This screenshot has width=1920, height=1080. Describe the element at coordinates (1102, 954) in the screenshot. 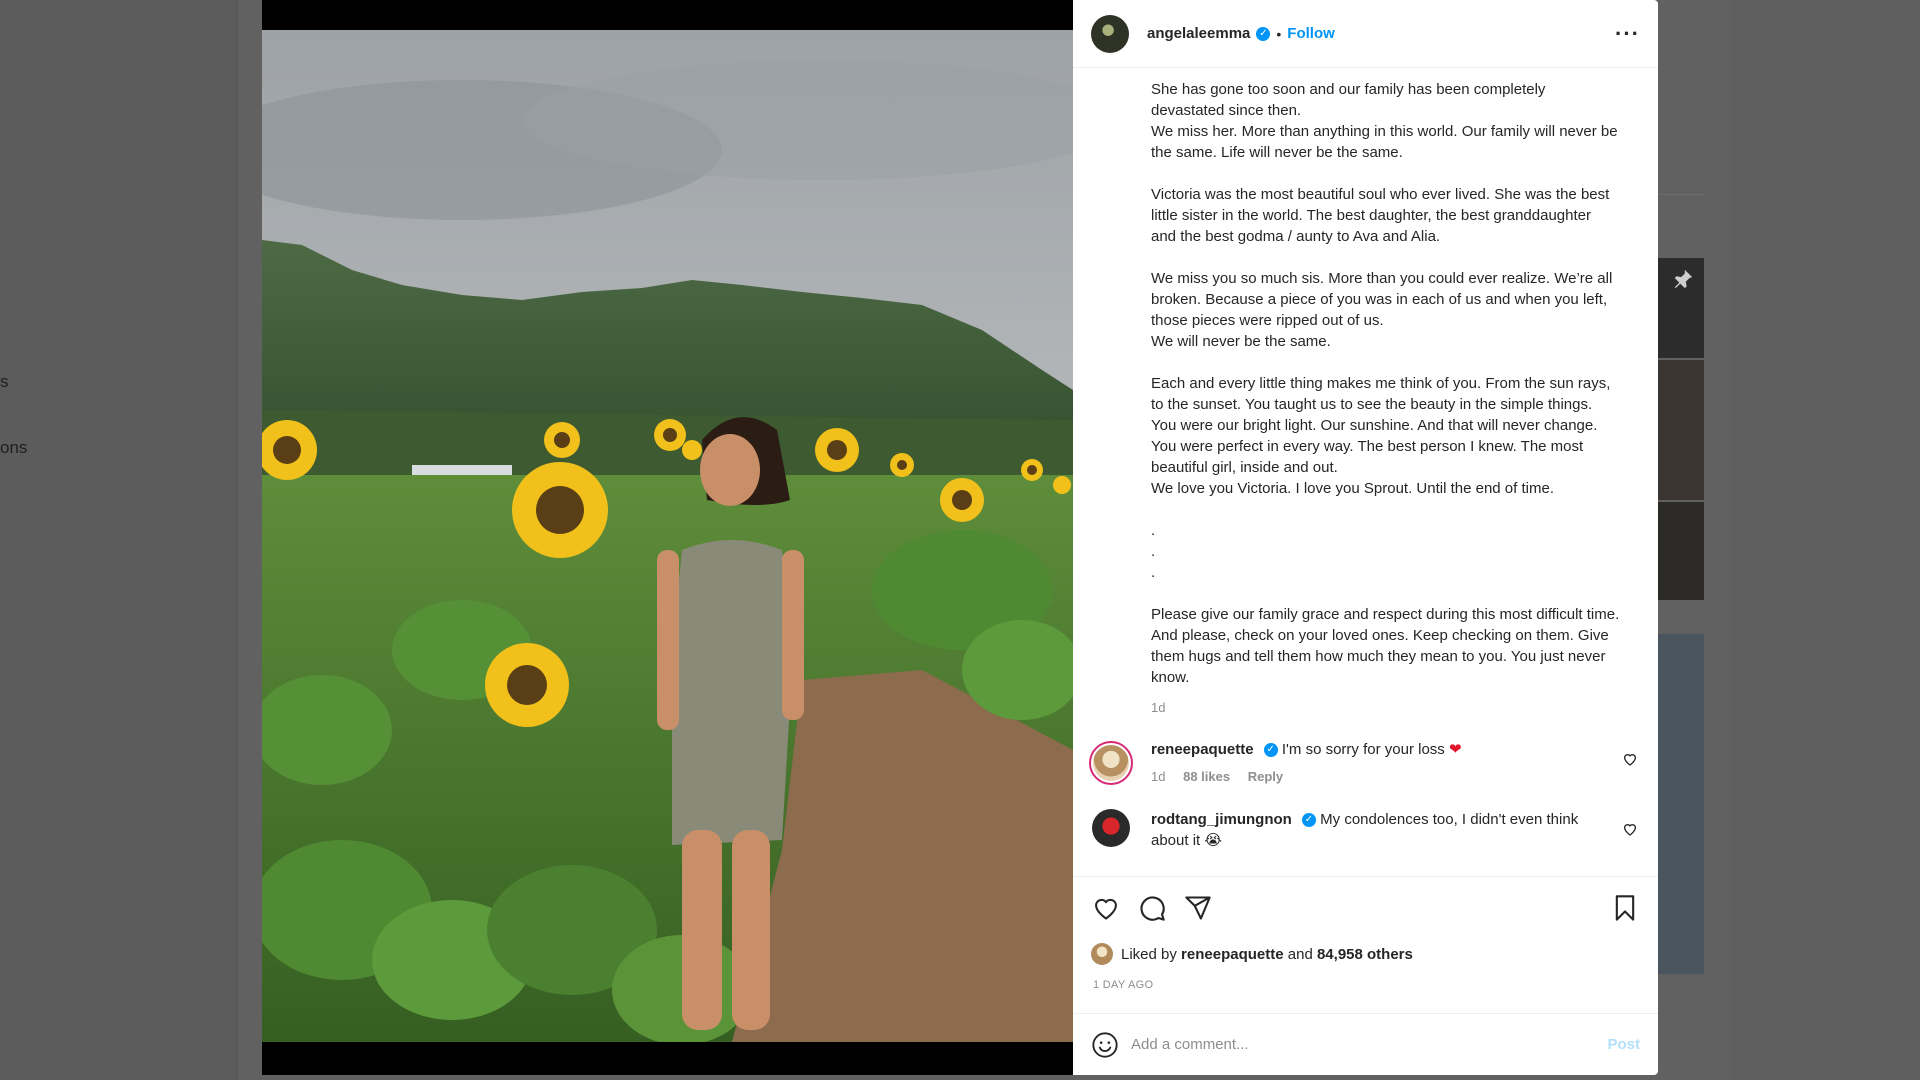

I see `liked-by-avatar` at that location.